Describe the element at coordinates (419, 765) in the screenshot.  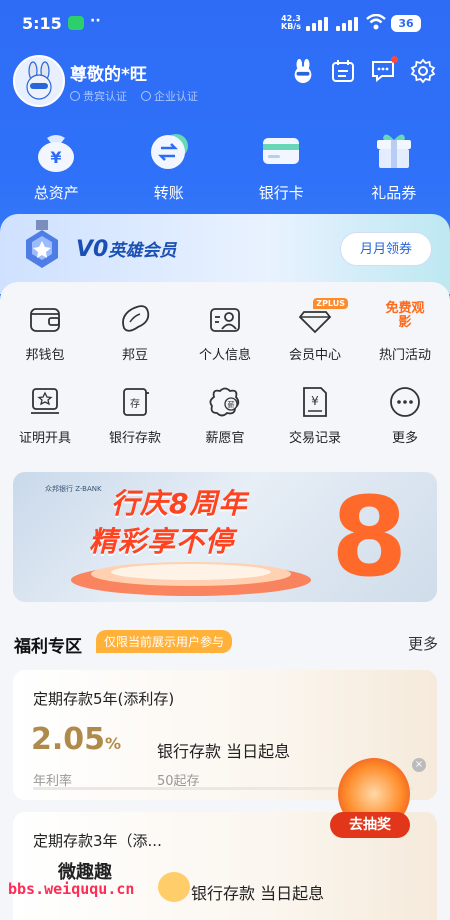
I see `close-icon: ×` at that location.